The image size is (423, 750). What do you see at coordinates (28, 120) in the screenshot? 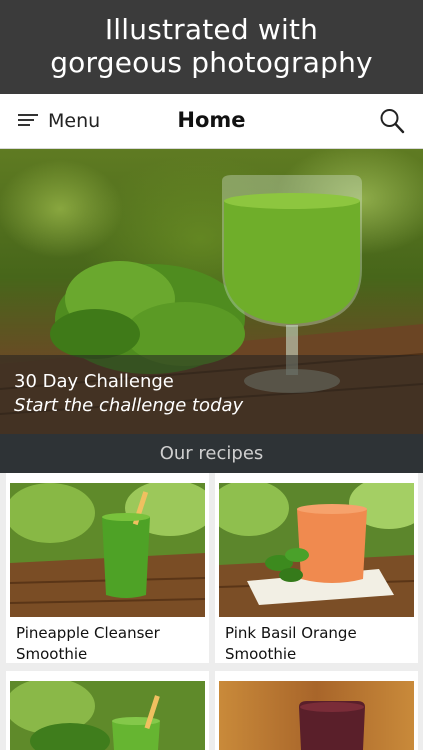
I see `hamburger-menu-icon` at bounding box center [28, 120].